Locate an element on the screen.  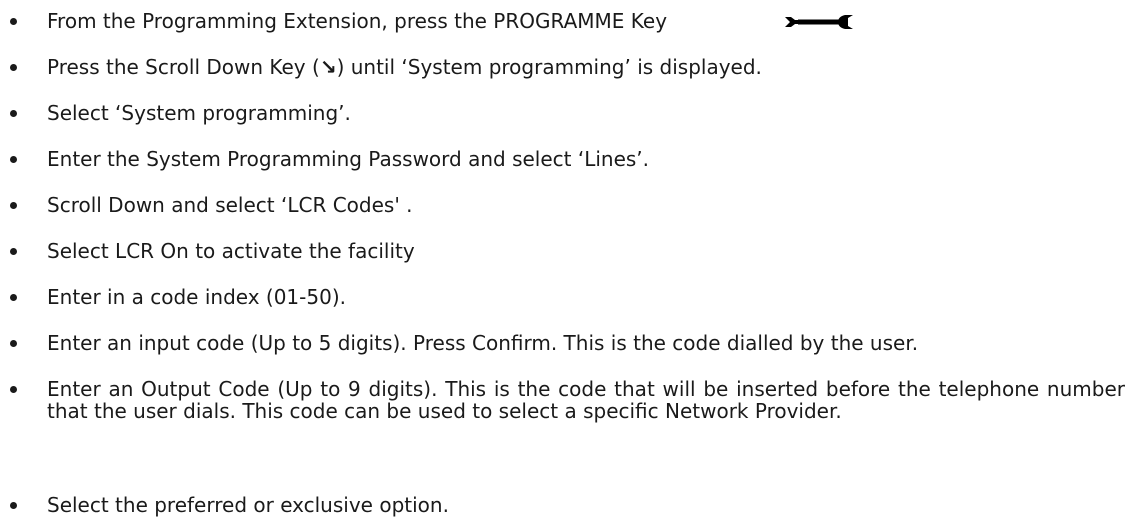
scroll-down-arrow-icon: ↘ is located at coordinates (328, 67).